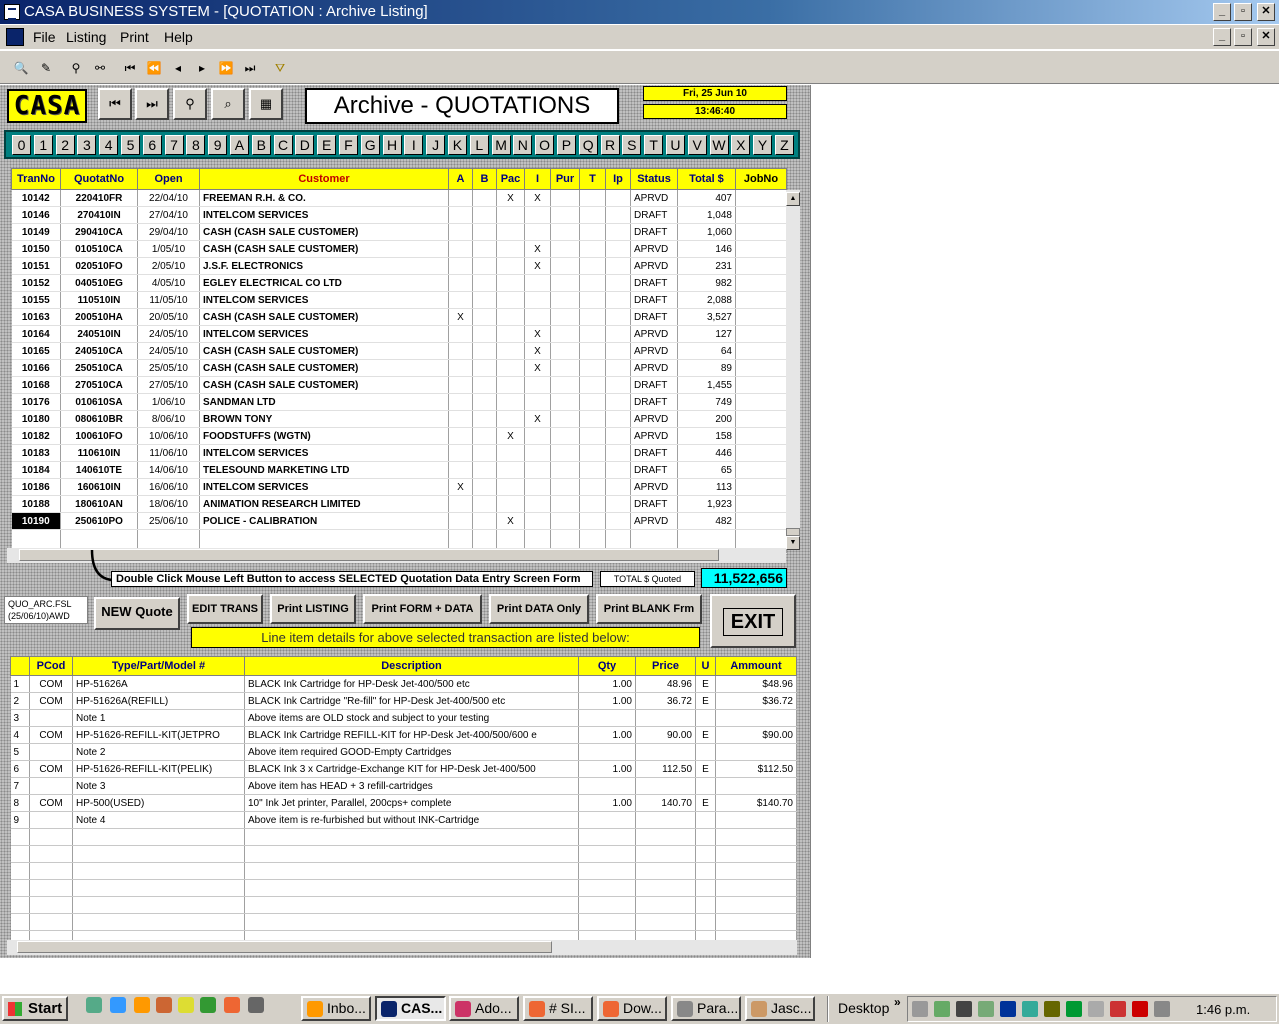 The image size is (1279, 1024). I want to click on alpha-key: W, so click(719, 145).